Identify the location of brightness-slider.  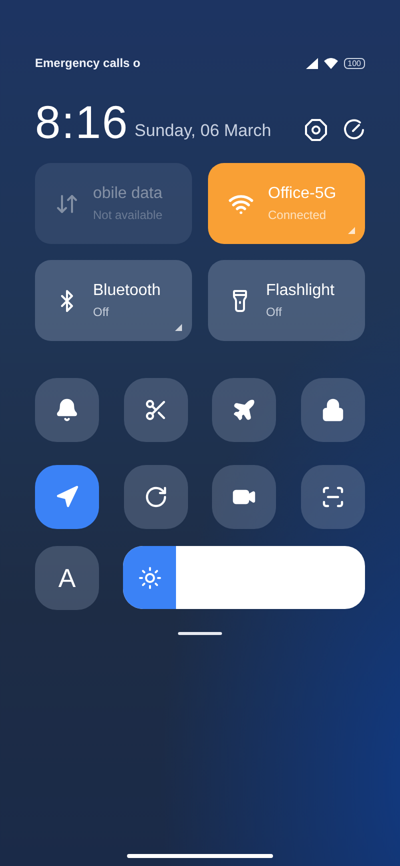
(244, 577).